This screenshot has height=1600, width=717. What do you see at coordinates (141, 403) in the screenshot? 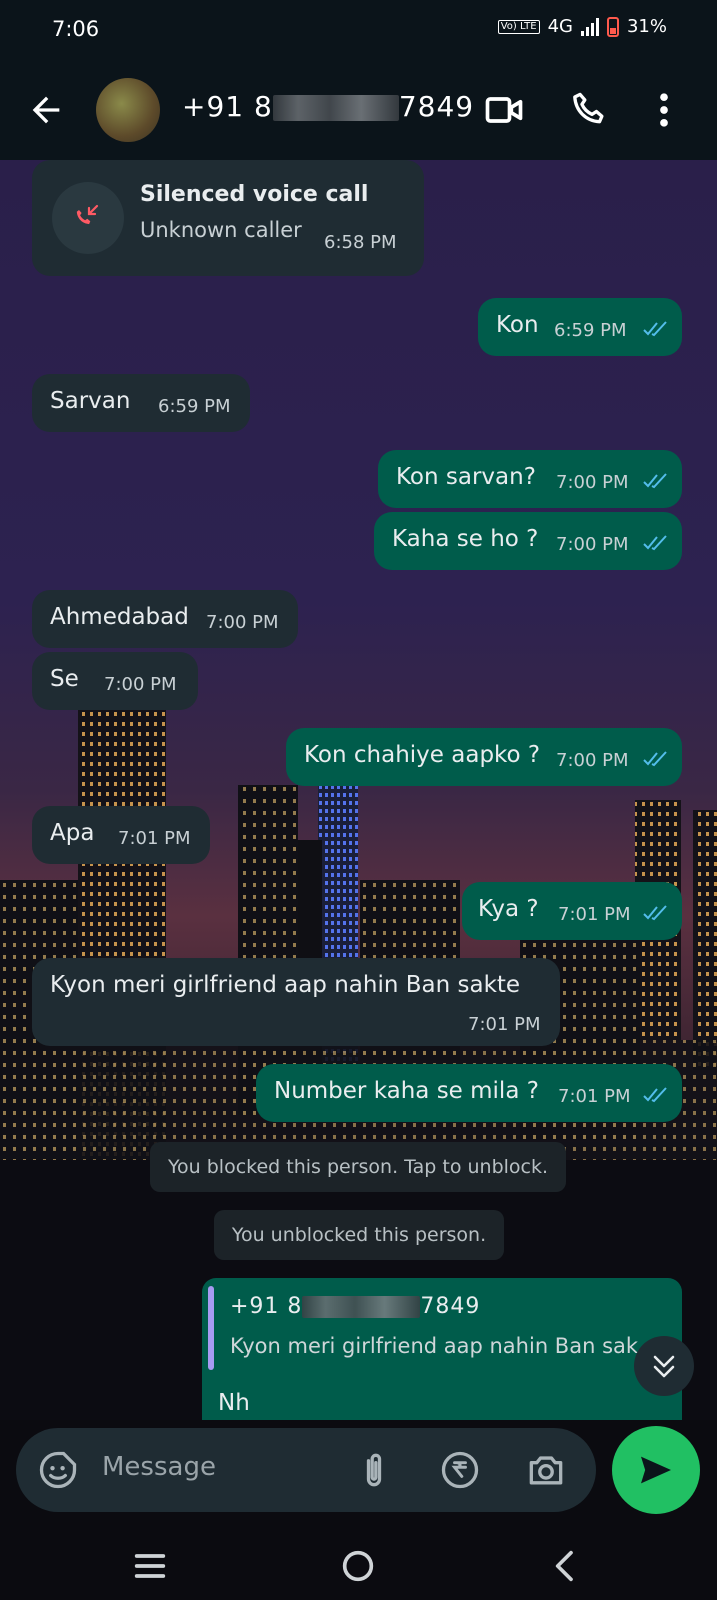
I see `message-bubble-incoming: Sarvan 6:59 PM` at bounding box center [141, 403].